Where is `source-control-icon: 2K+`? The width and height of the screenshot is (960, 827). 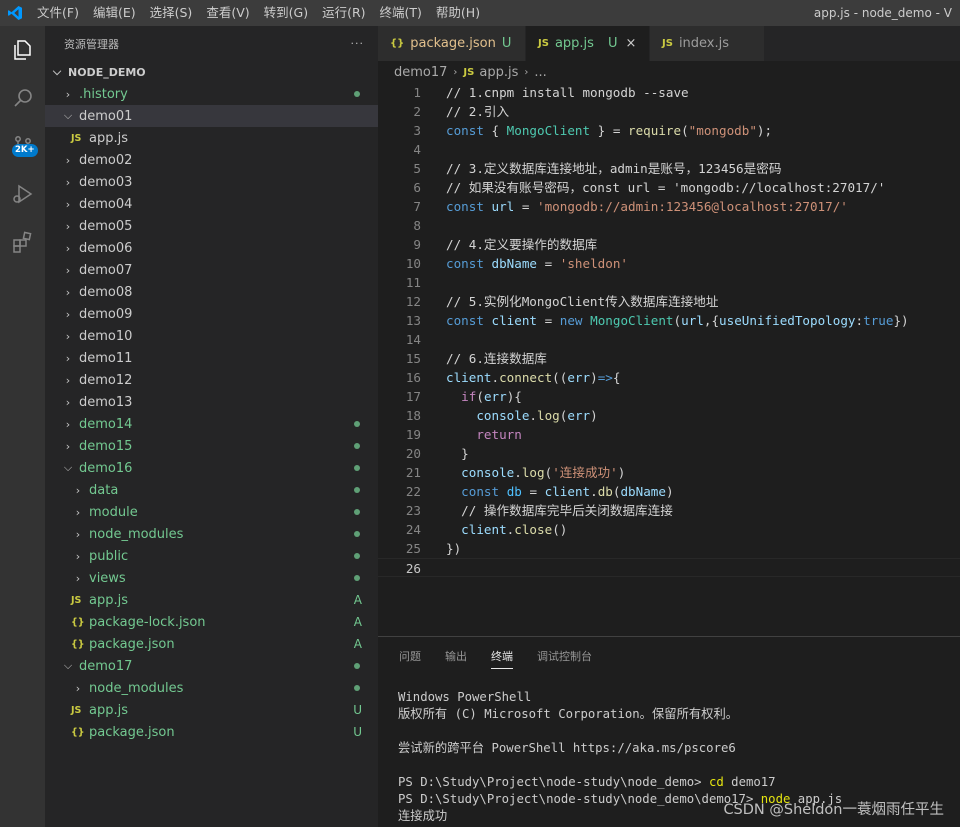
source-control-icon: 2K+ is located at coordinates (22, 146).